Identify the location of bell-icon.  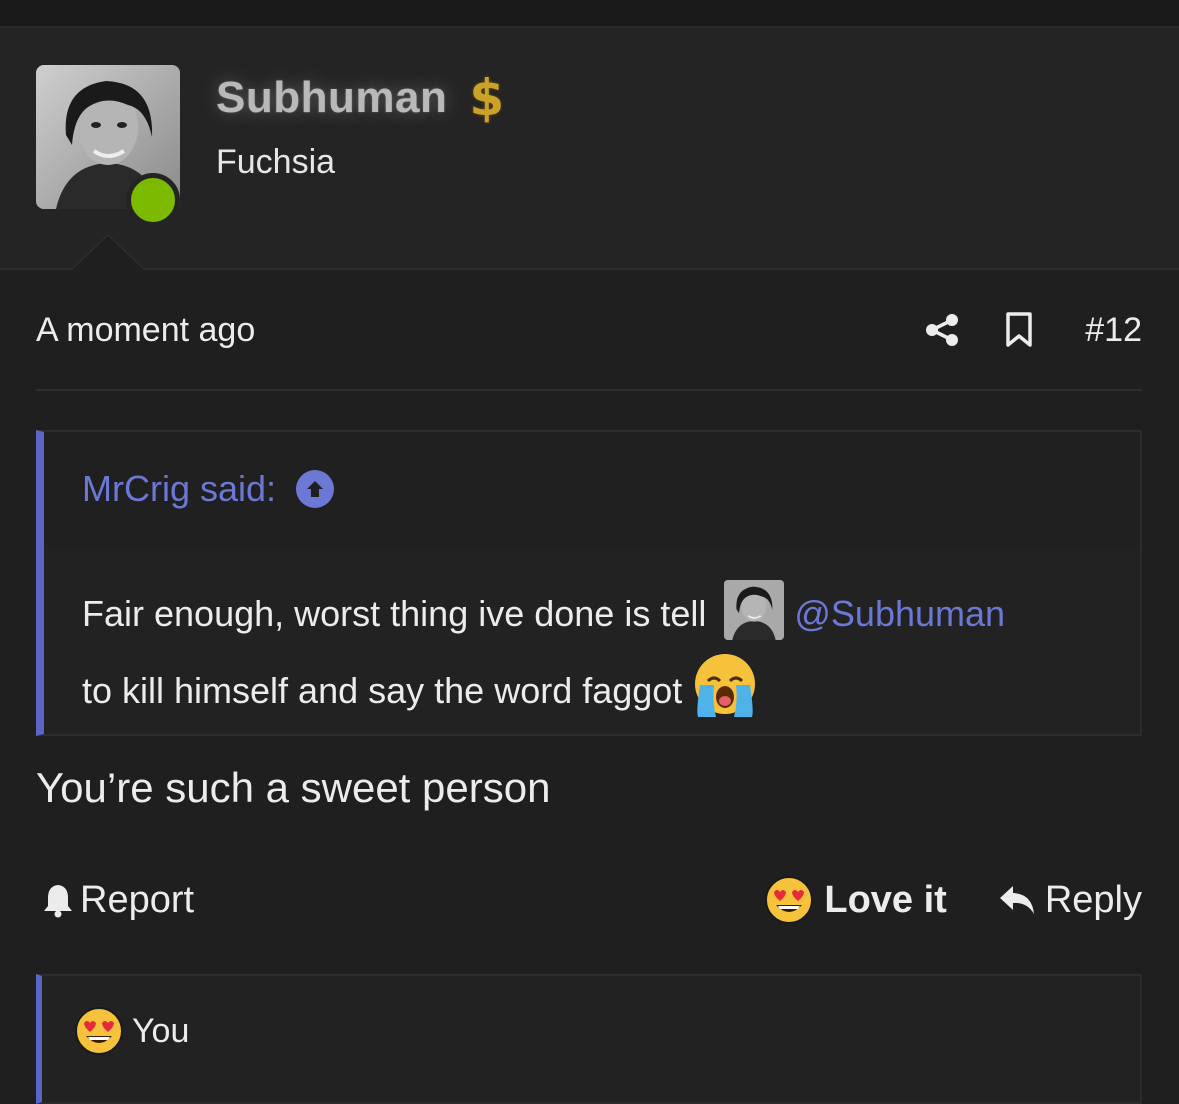
(58, 901).